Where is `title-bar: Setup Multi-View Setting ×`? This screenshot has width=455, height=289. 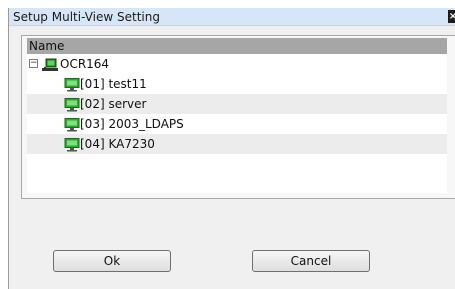
title-bar: Setup Multi-View Setting × is located at coordinates (232, 17).